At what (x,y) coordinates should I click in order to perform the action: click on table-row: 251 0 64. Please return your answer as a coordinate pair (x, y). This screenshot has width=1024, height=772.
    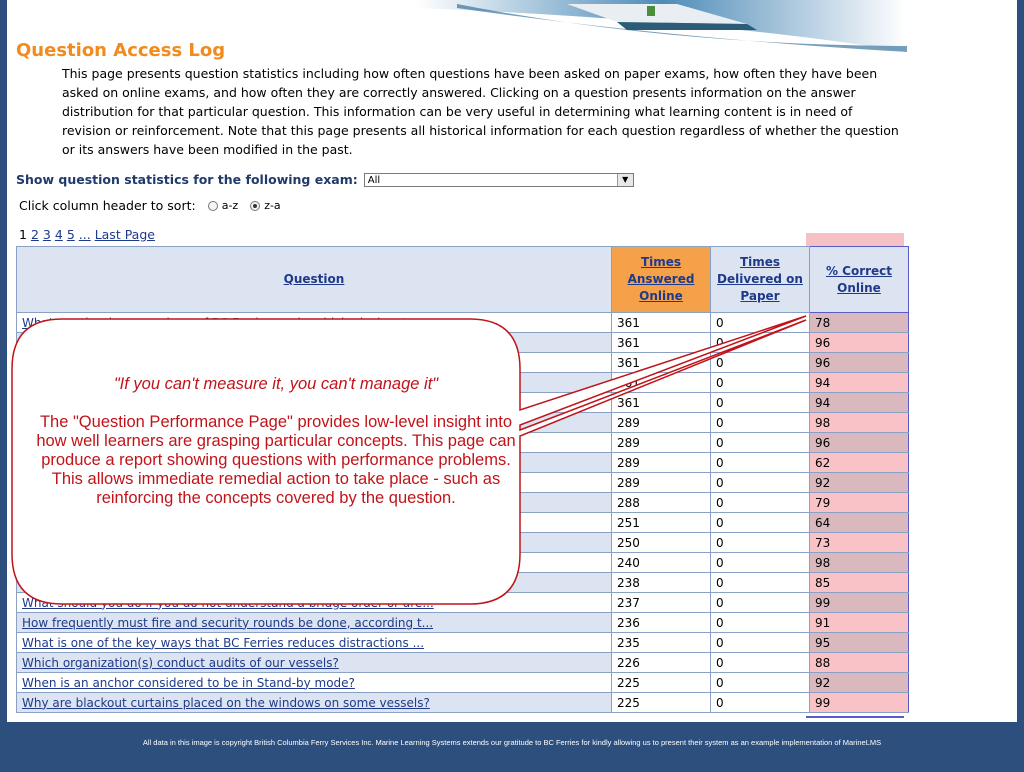
    Looking at the image, I should click on (462, 522).